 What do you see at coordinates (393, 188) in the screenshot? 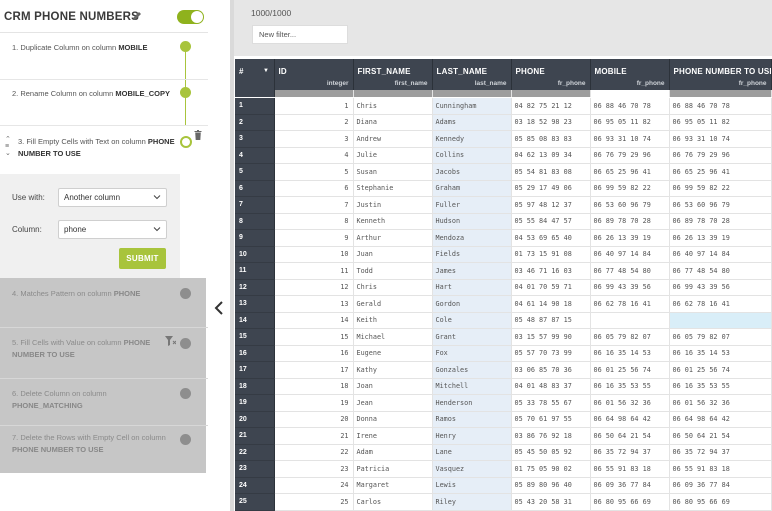
I see `first-name-cell: Stephanie` at bounding box center [393, 188].